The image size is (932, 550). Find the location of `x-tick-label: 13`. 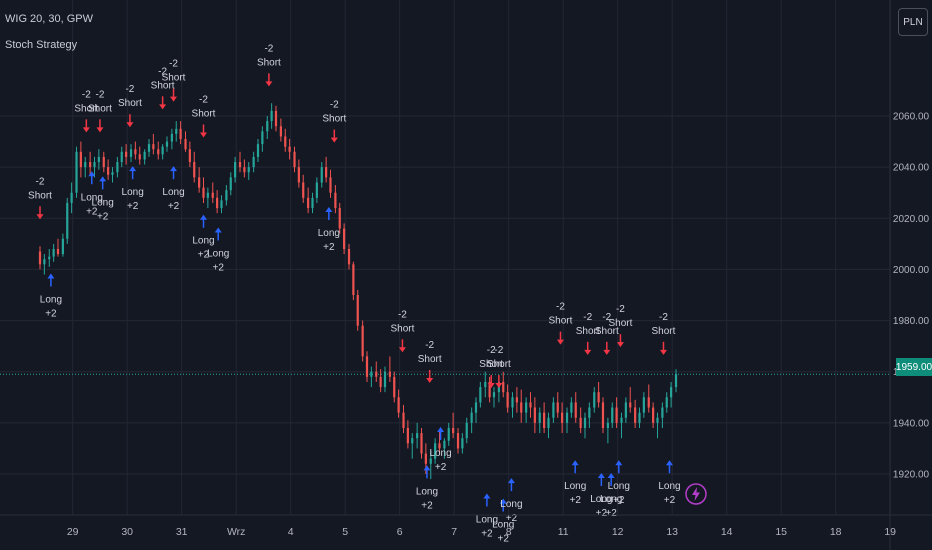

x-tick-label: 13 is located at coordinates (672, 532).